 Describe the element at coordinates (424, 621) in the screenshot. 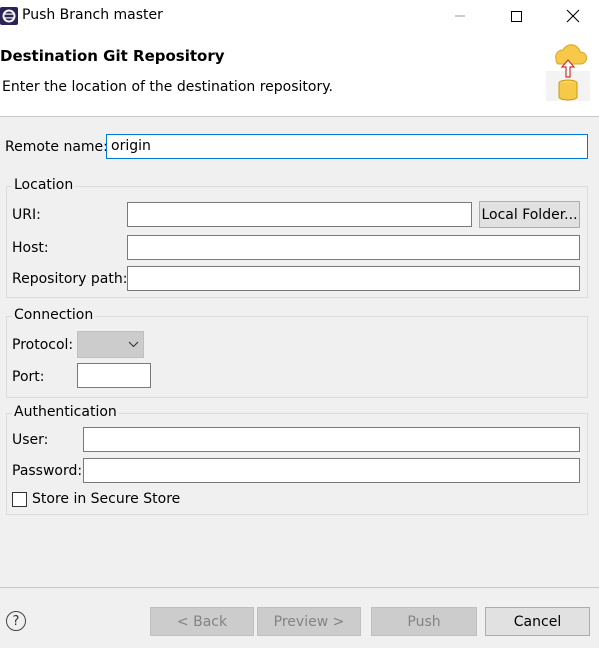

I see `push-button: Push` at that location.